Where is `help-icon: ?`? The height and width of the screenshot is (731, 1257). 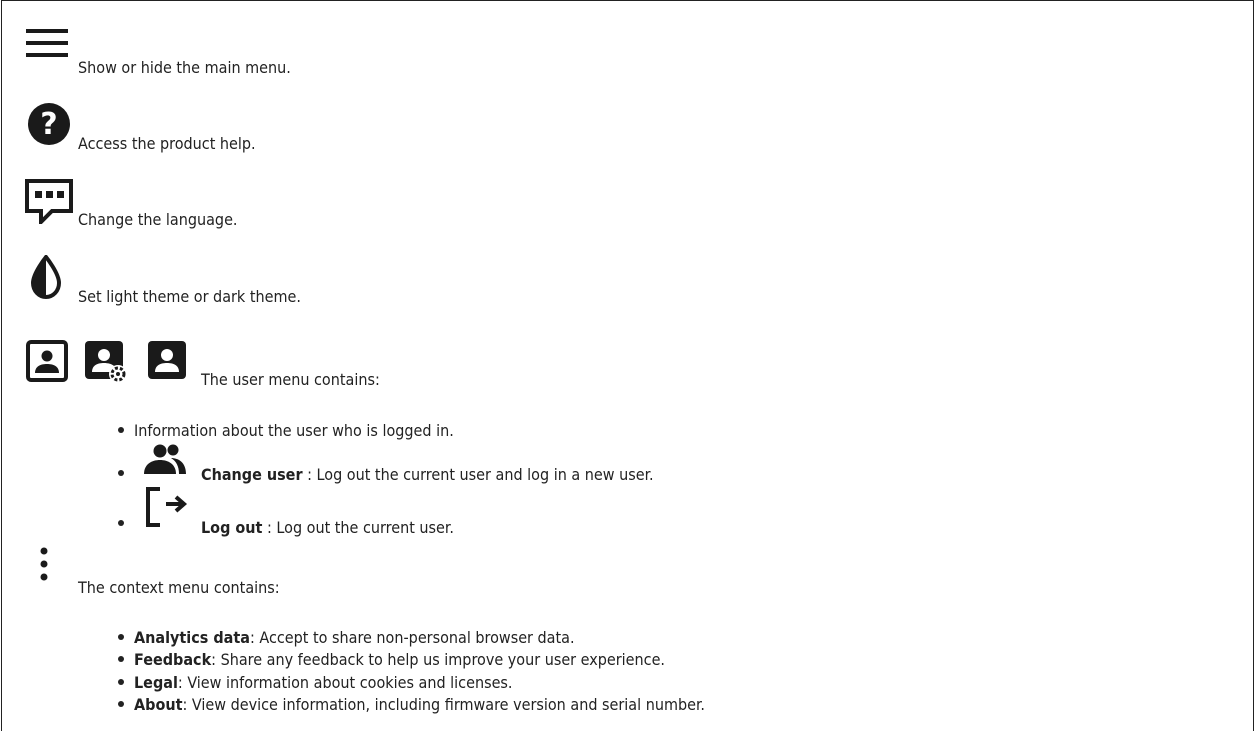 help-icon: ? is located at coordinates (49, 124).